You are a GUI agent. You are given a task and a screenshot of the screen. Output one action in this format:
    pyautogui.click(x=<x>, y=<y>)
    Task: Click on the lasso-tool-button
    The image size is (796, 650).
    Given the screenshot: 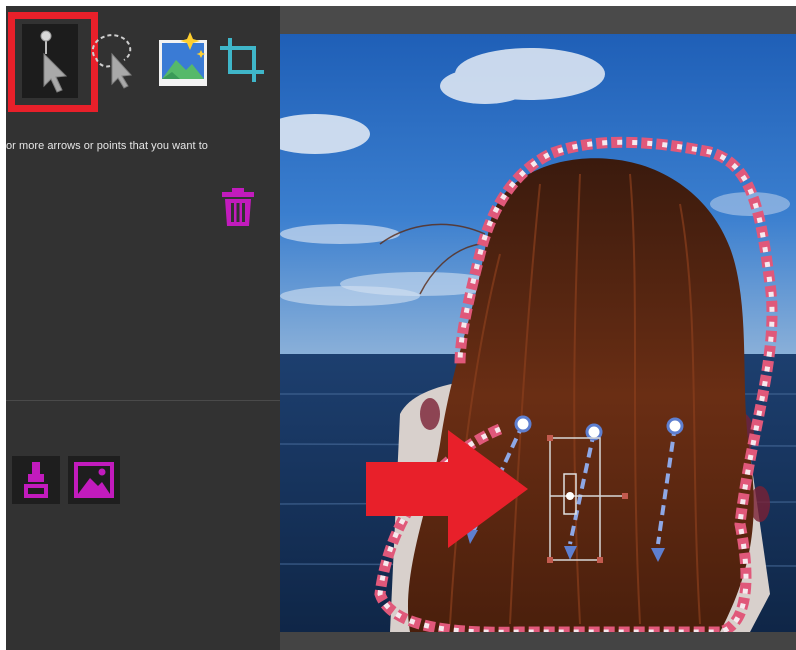 What is the action you would take?
    pyautogui.click(x=112, y=60)
    